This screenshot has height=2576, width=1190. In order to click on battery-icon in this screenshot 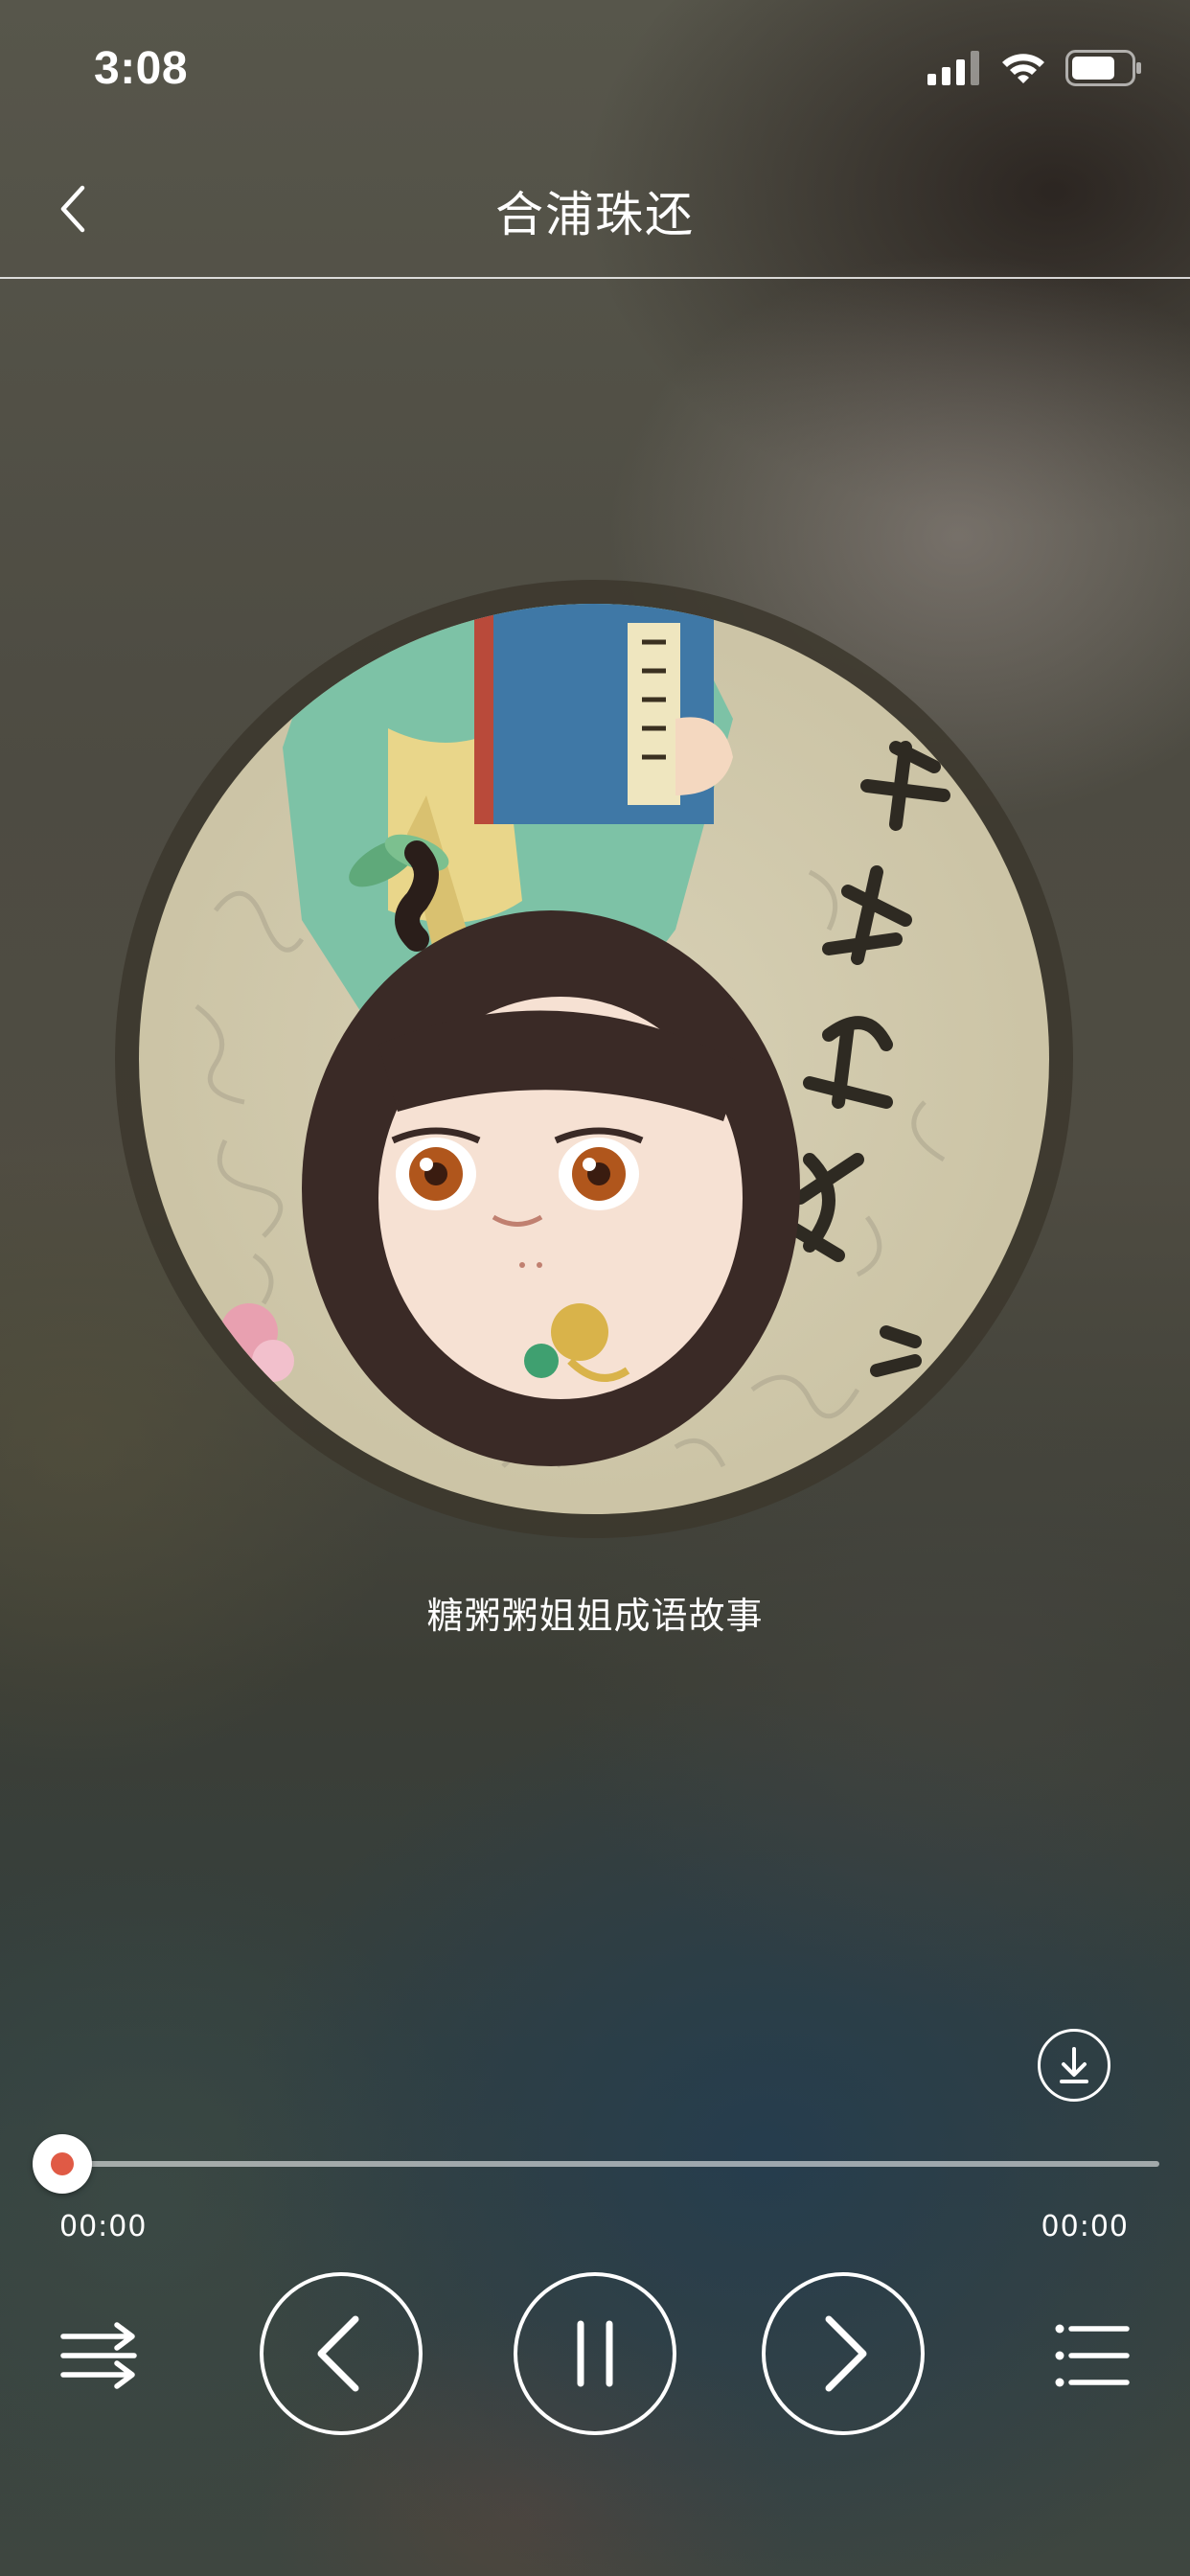, I will do `click(1103, 68)`.